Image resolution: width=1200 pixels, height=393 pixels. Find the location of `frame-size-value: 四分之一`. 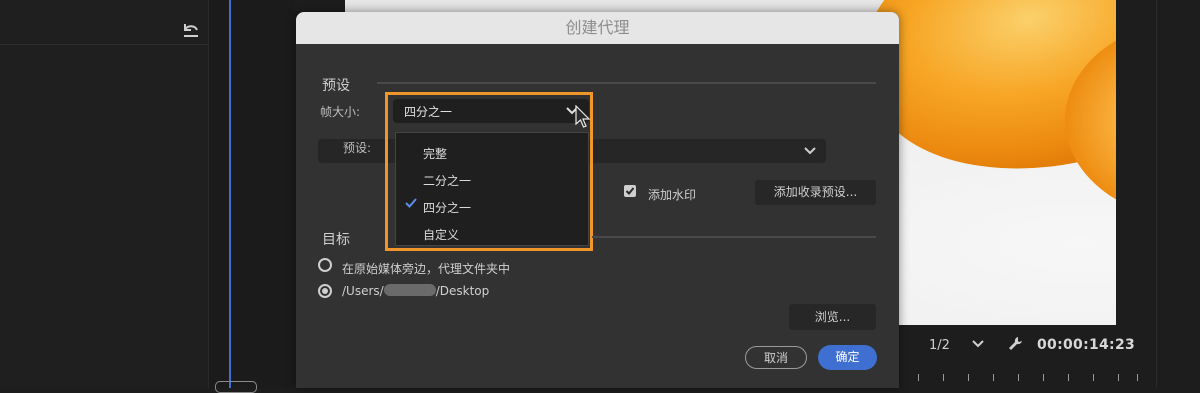

frame-size-value: 四分之一 is located at coordinates (428, 112).